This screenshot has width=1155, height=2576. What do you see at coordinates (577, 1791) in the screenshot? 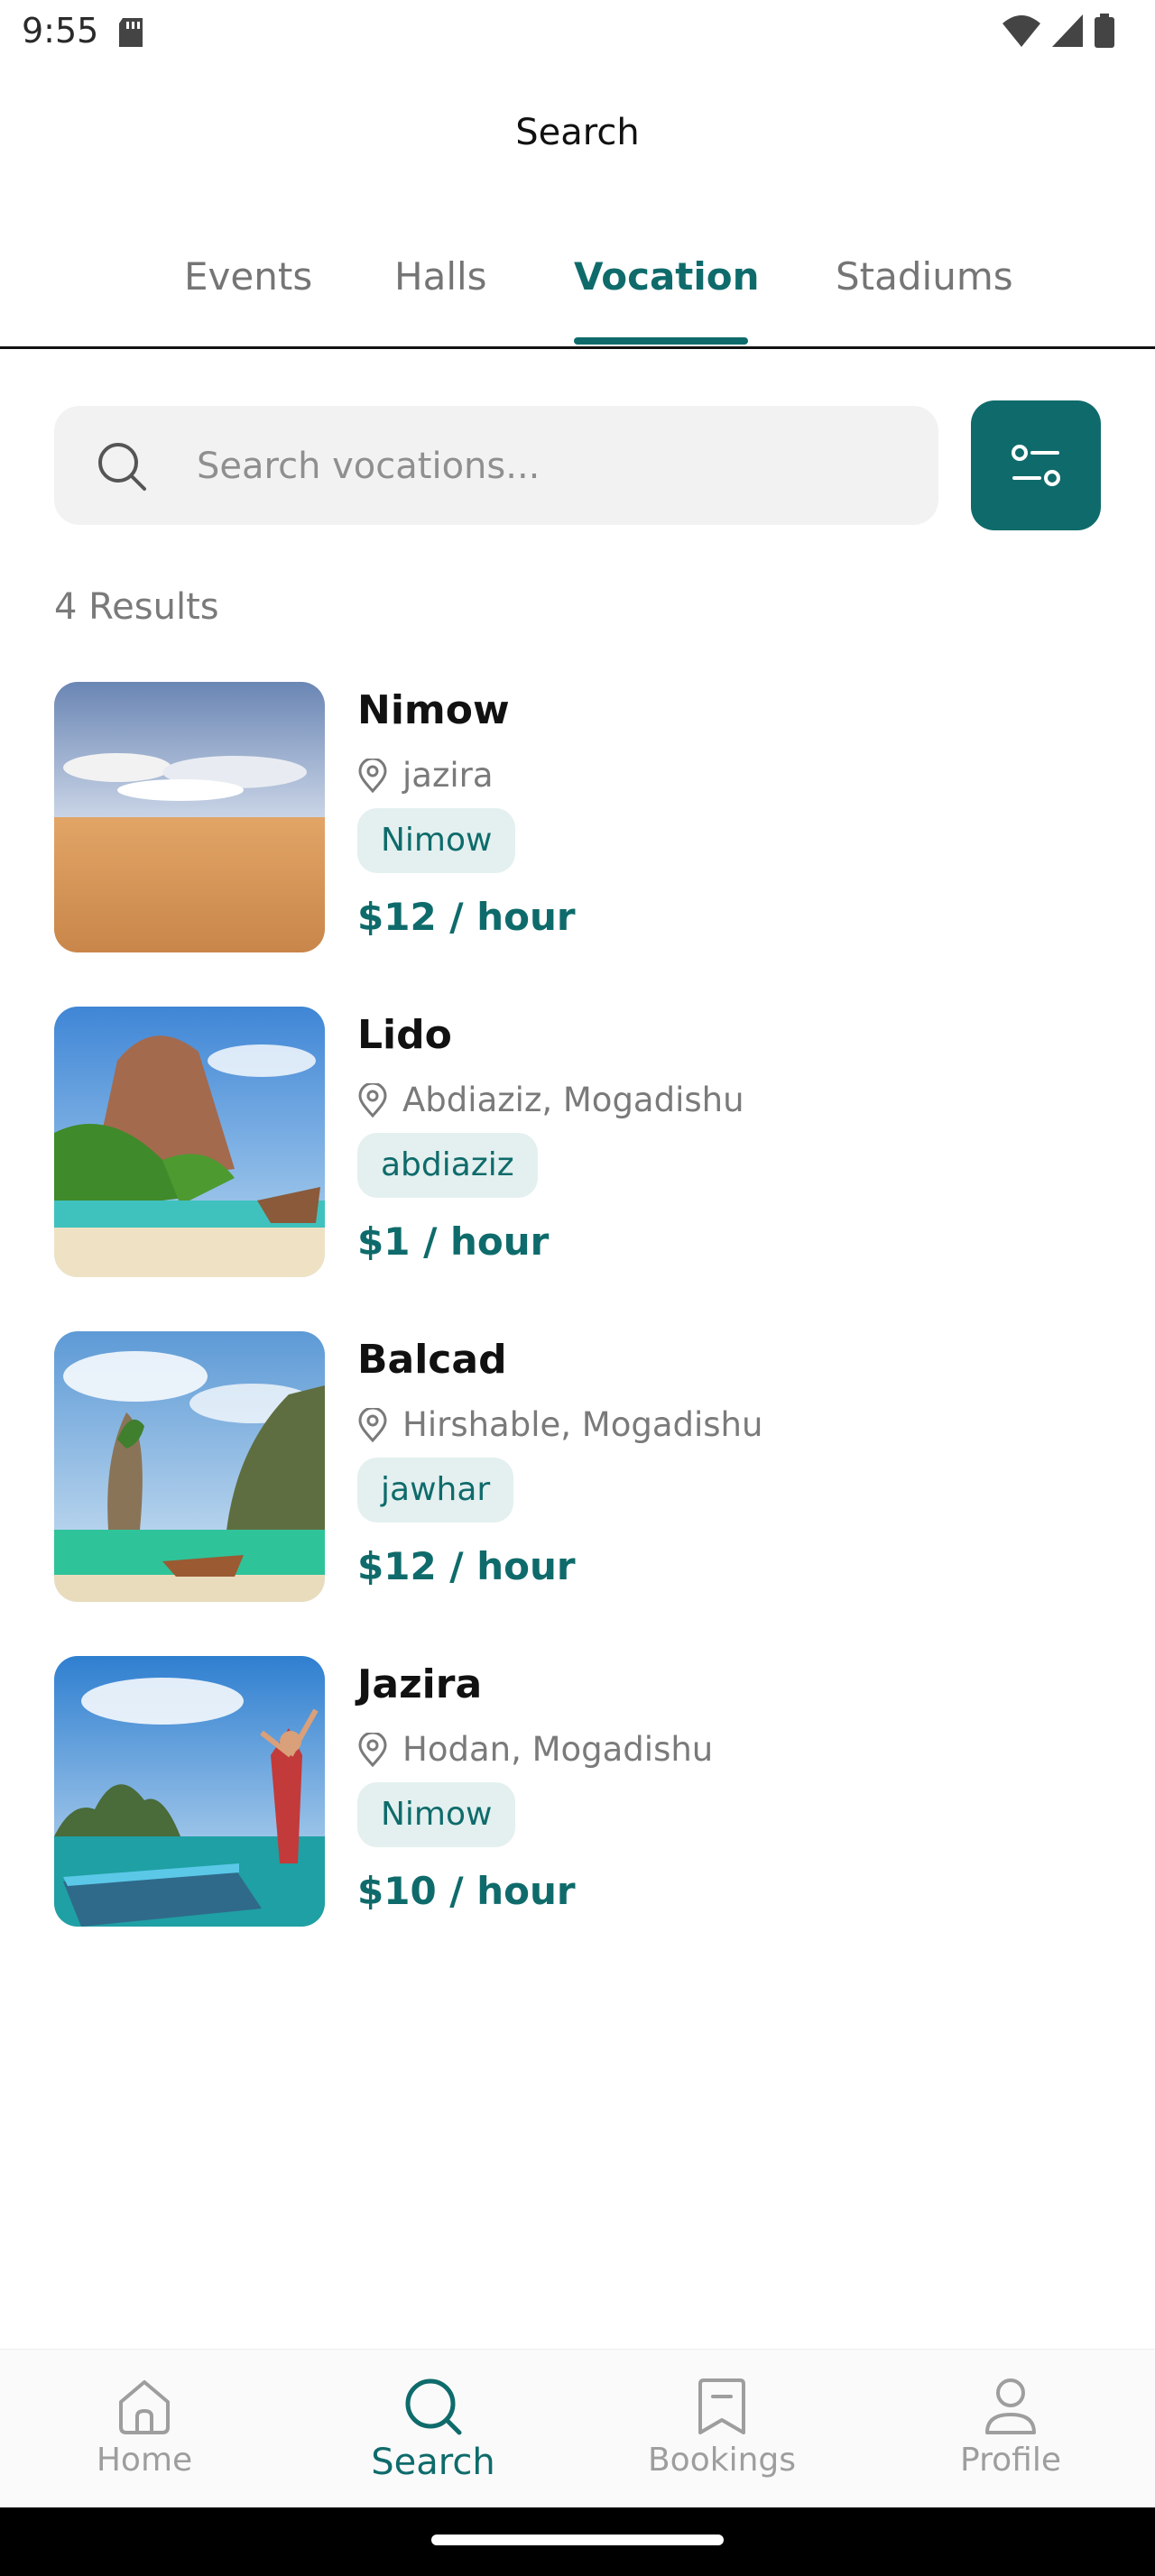
I see `list-item: Jazira Hodan, Mogadishu Nimow $10 / hour` at bounding box center [577, 1791].